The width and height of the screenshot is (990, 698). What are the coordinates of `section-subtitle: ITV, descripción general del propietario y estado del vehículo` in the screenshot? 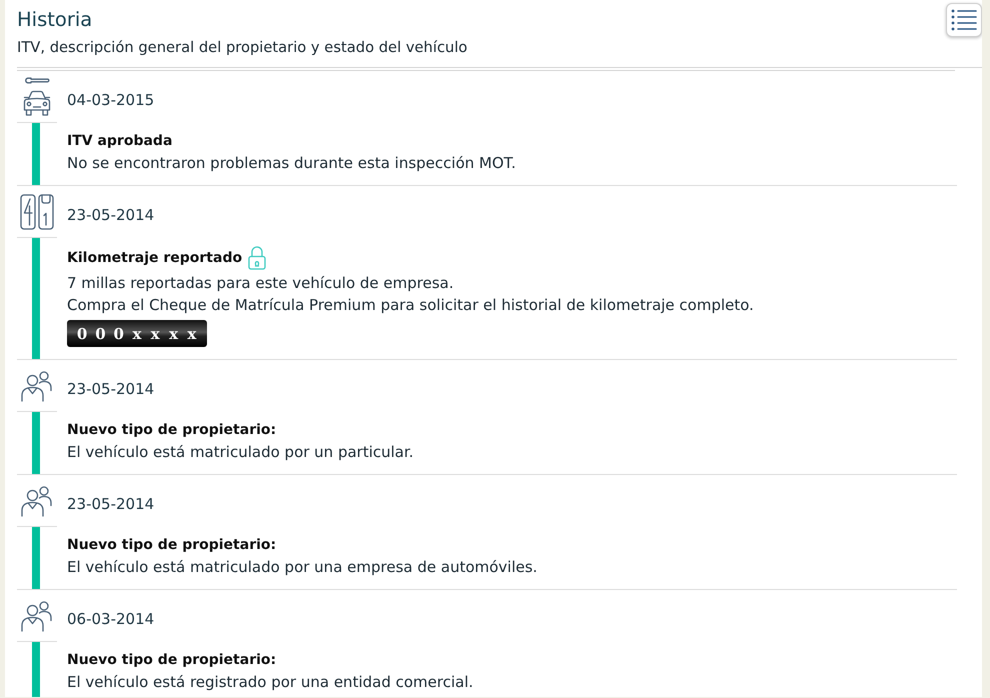 It's located at (242, 48).